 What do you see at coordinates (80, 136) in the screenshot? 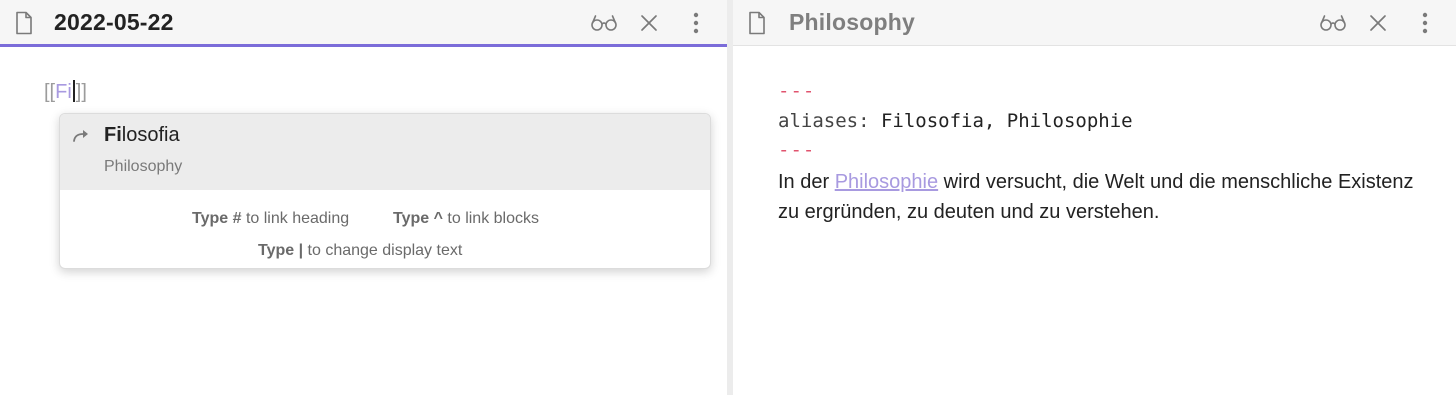
I see `alias-arrow-icon` at bounding box center [80, 136].